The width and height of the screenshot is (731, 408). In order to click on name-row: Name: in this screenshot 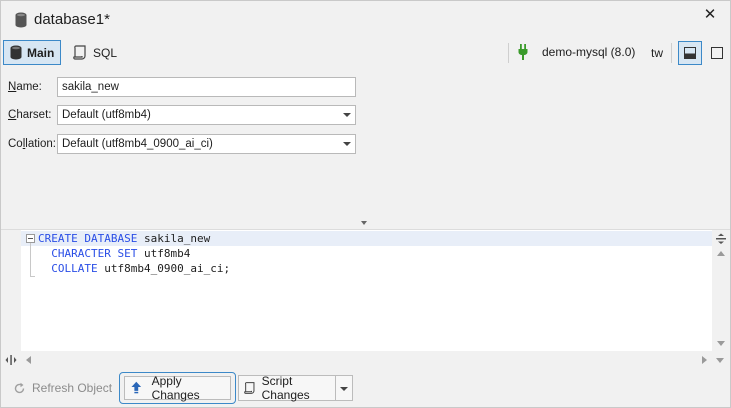, I will do `click(33, 87)`.